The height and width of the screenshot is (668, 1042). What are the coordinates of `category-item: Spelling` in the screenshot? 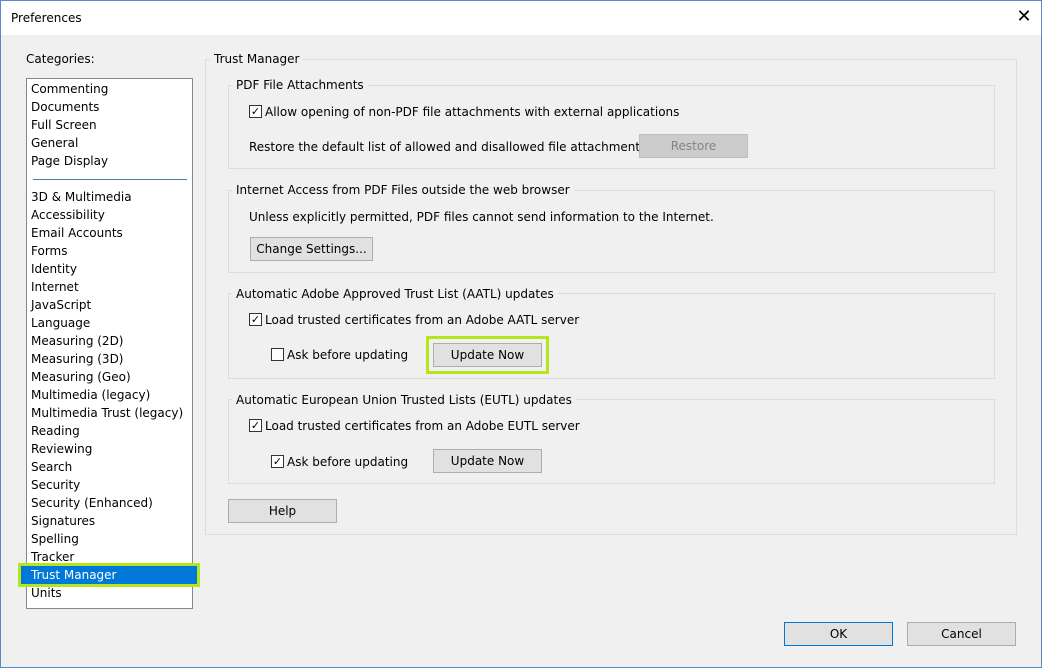 It's located at (109, 539).